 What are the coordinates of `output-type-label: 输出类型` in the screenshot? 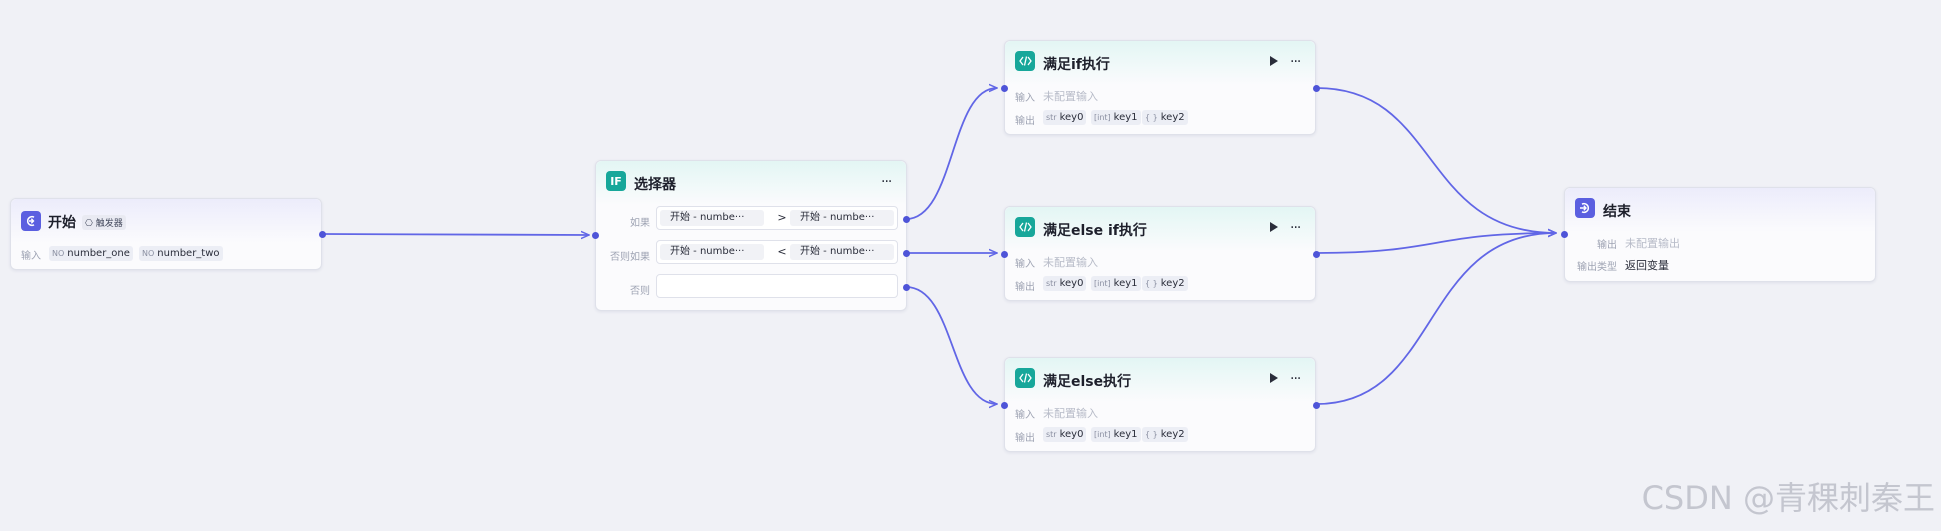 It's located at (1597, 267).